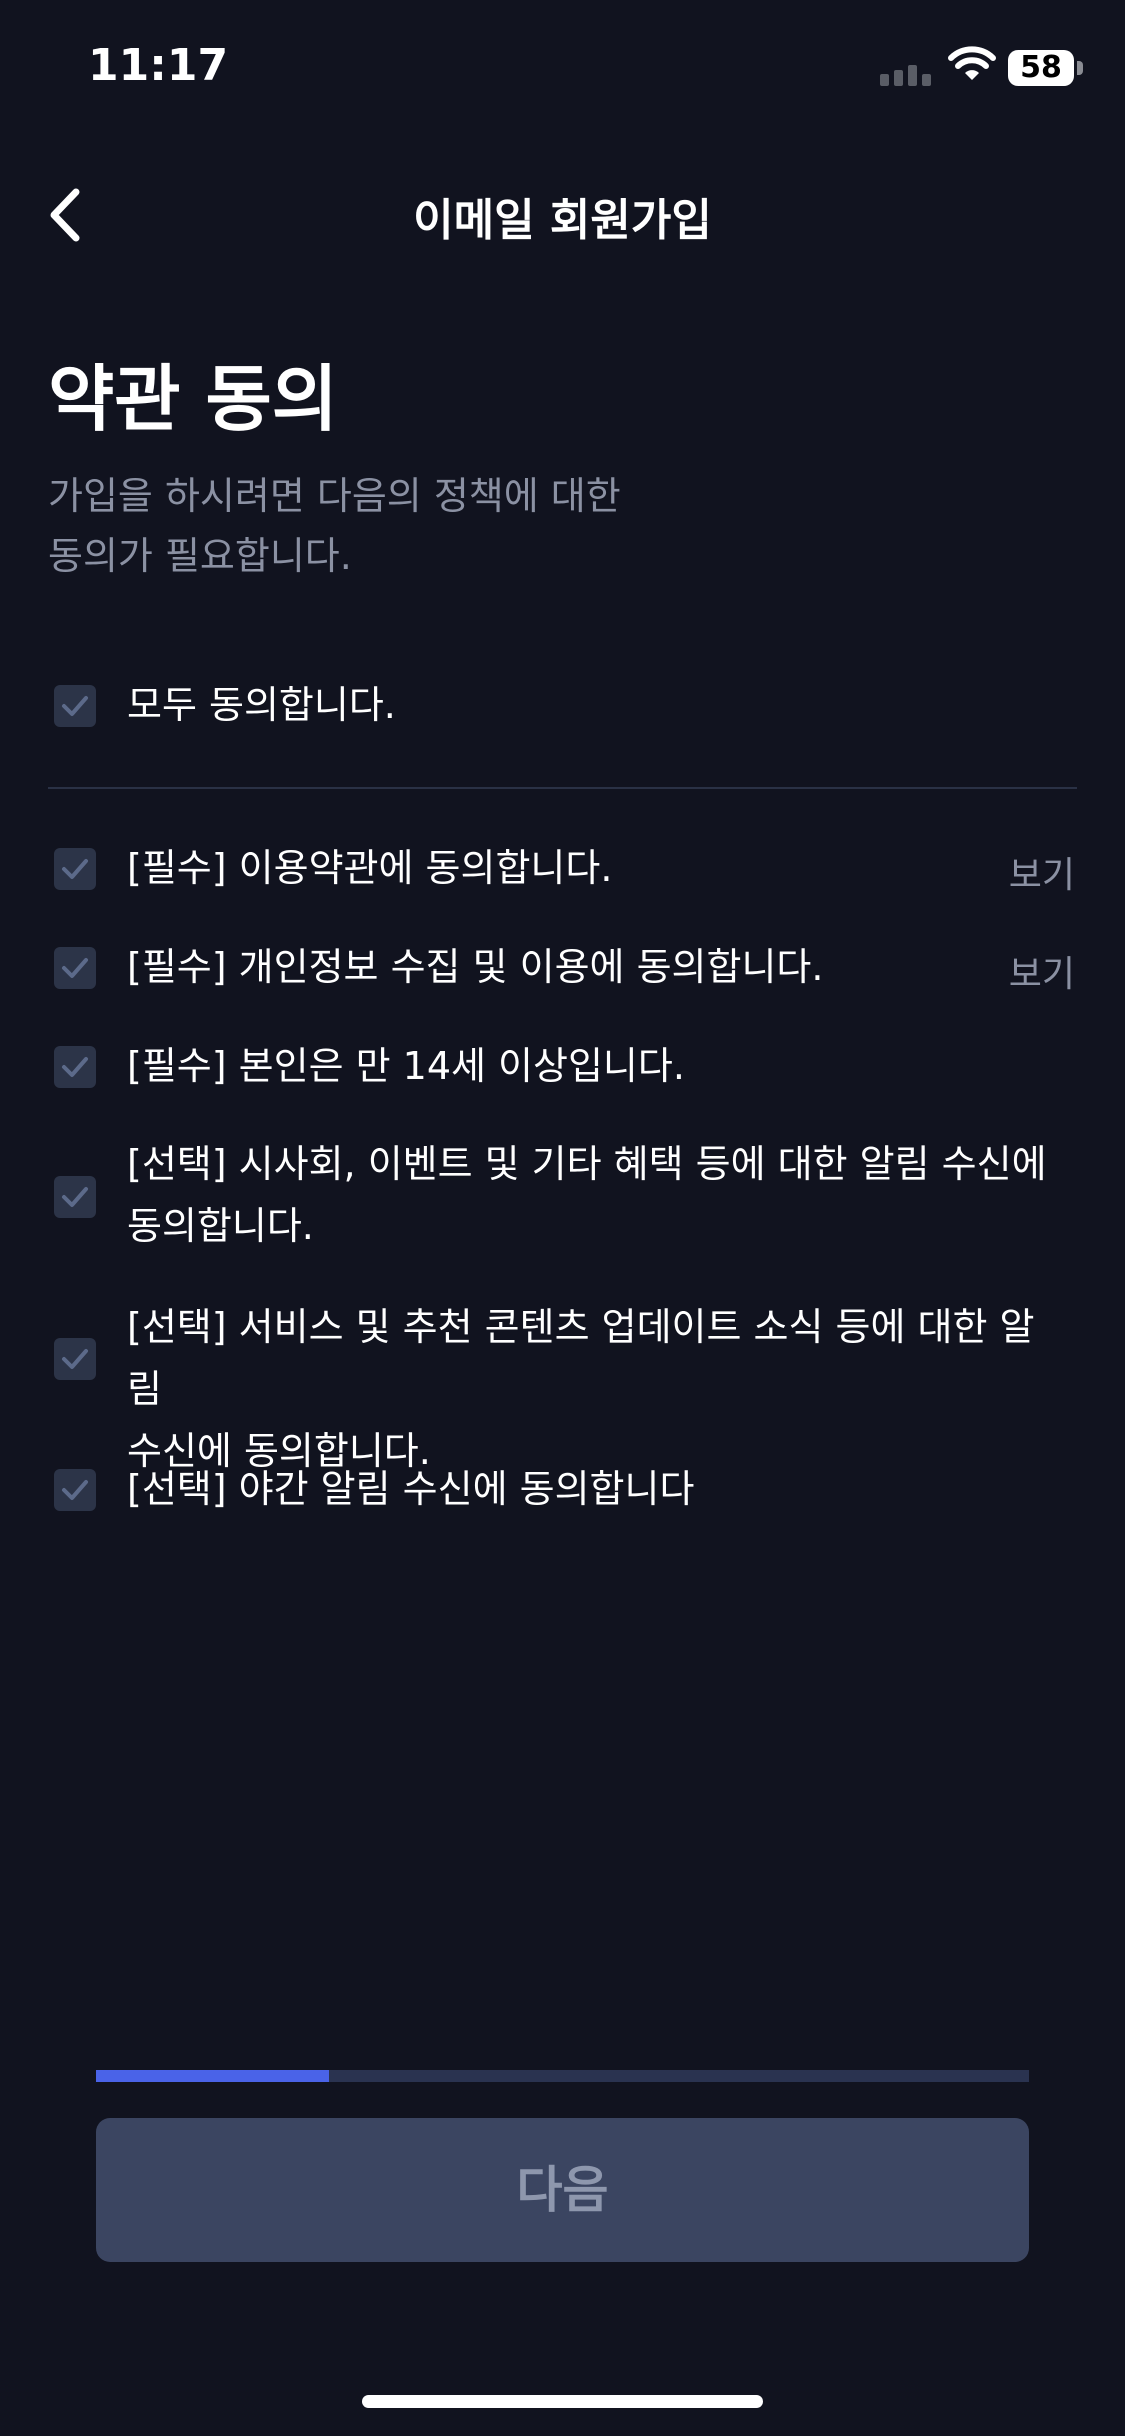 Image resolution: width=1125 pixels, height=2436 pixels. What do you see at coordinates (972, 63) in the screenshot?
I see `wifi-icon` at bounding box center [972, 63].